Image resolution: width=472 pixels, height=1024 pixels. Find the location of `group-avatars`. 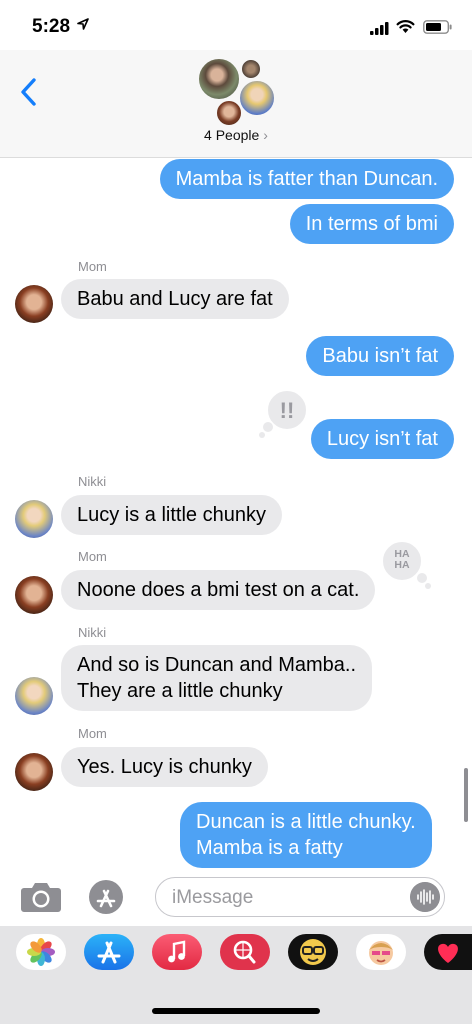

group-avatars is located at coordinates (236, 92).